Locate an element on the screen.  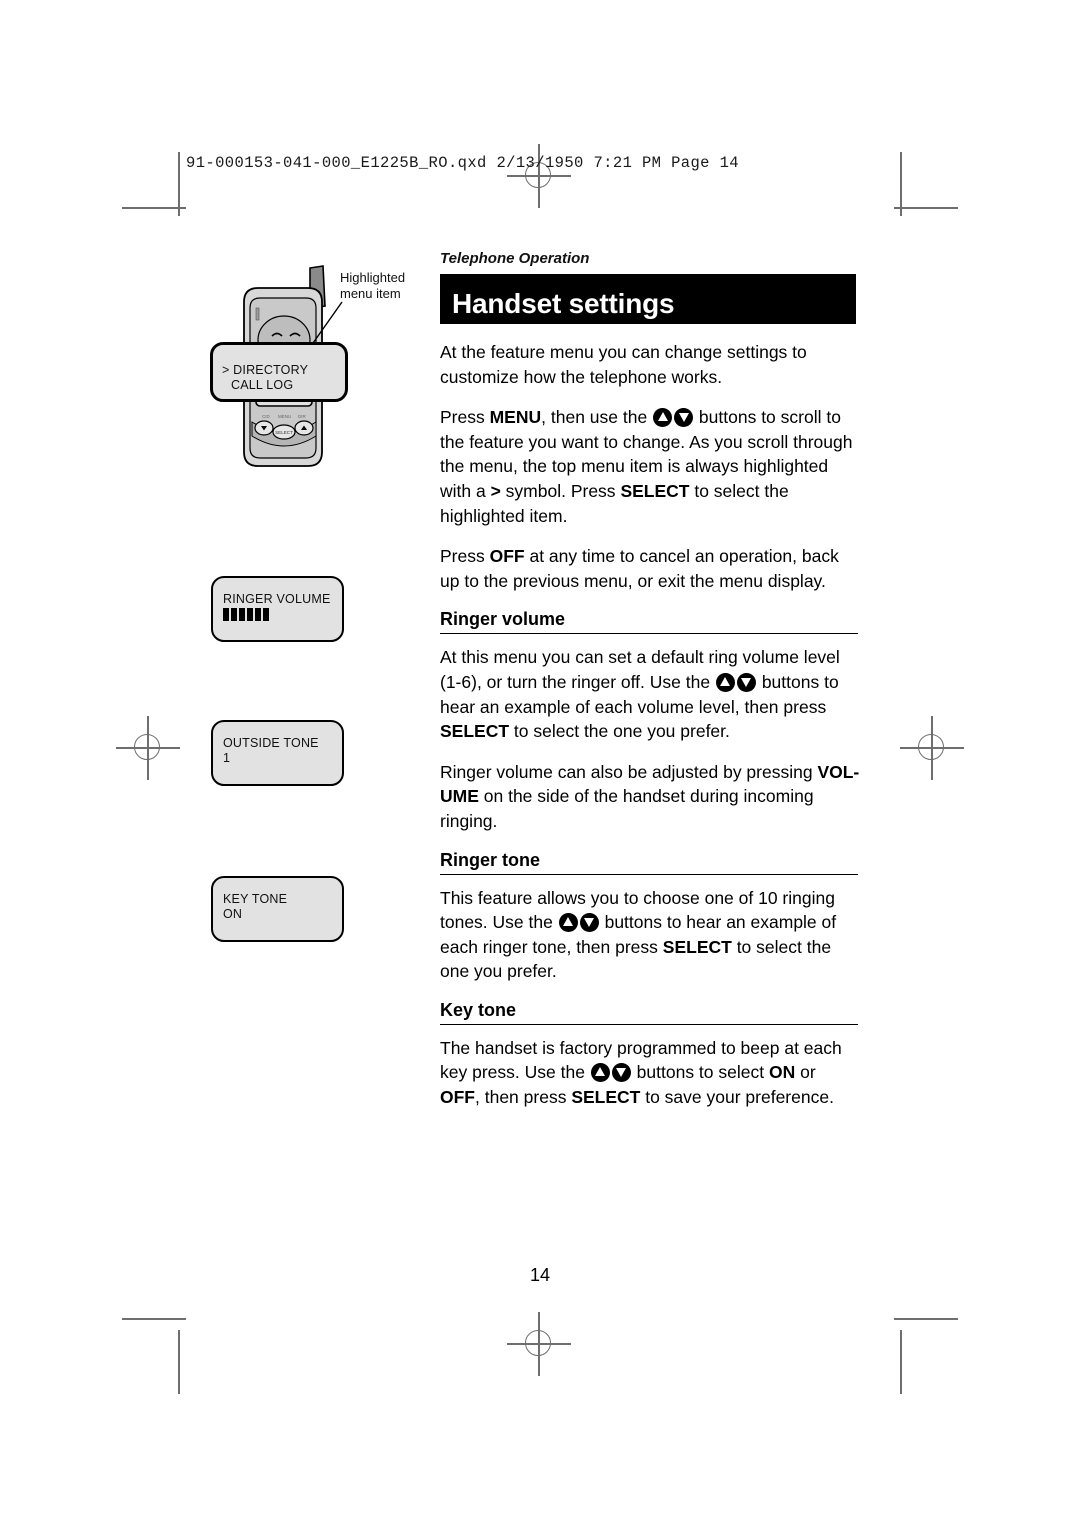
key-tone-screen-line-2: ON is located at coordinates (233, 914).